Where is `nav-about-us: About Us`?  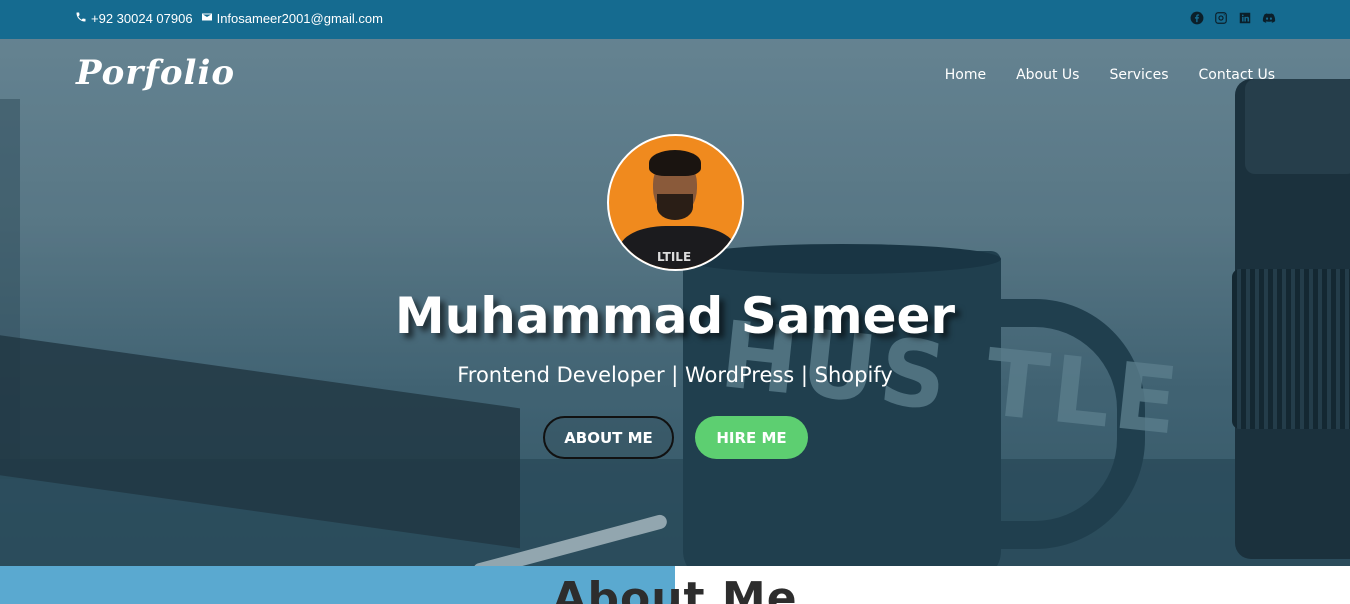 nav-about-us: About Us is located at coordinates (1047, 75).